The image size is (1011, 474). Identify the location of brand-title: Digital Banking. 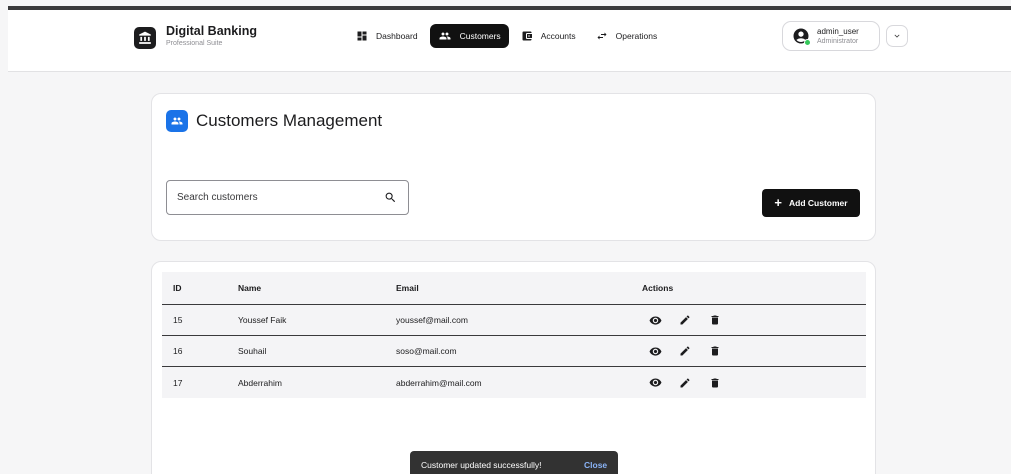
(211, 31).